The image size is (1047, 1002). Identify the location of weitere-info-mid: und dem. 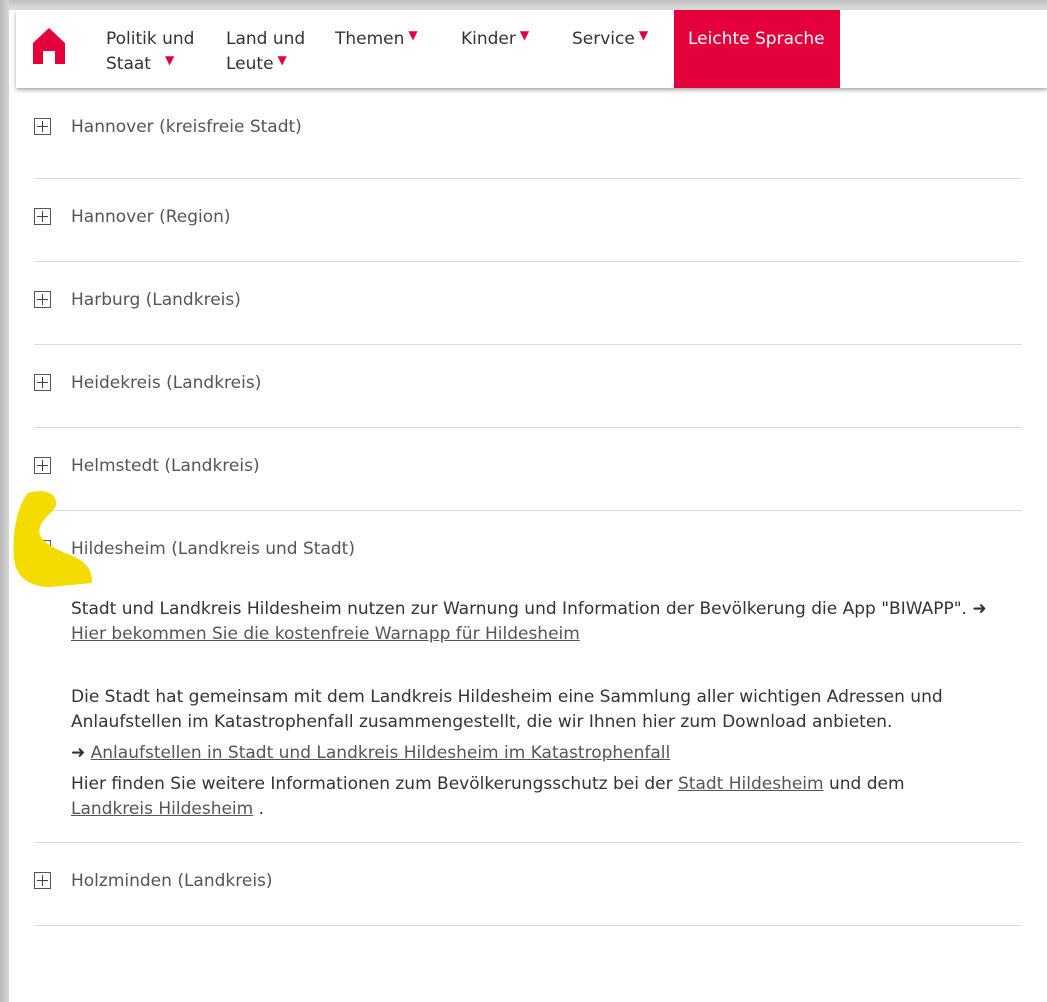
(864, 784).